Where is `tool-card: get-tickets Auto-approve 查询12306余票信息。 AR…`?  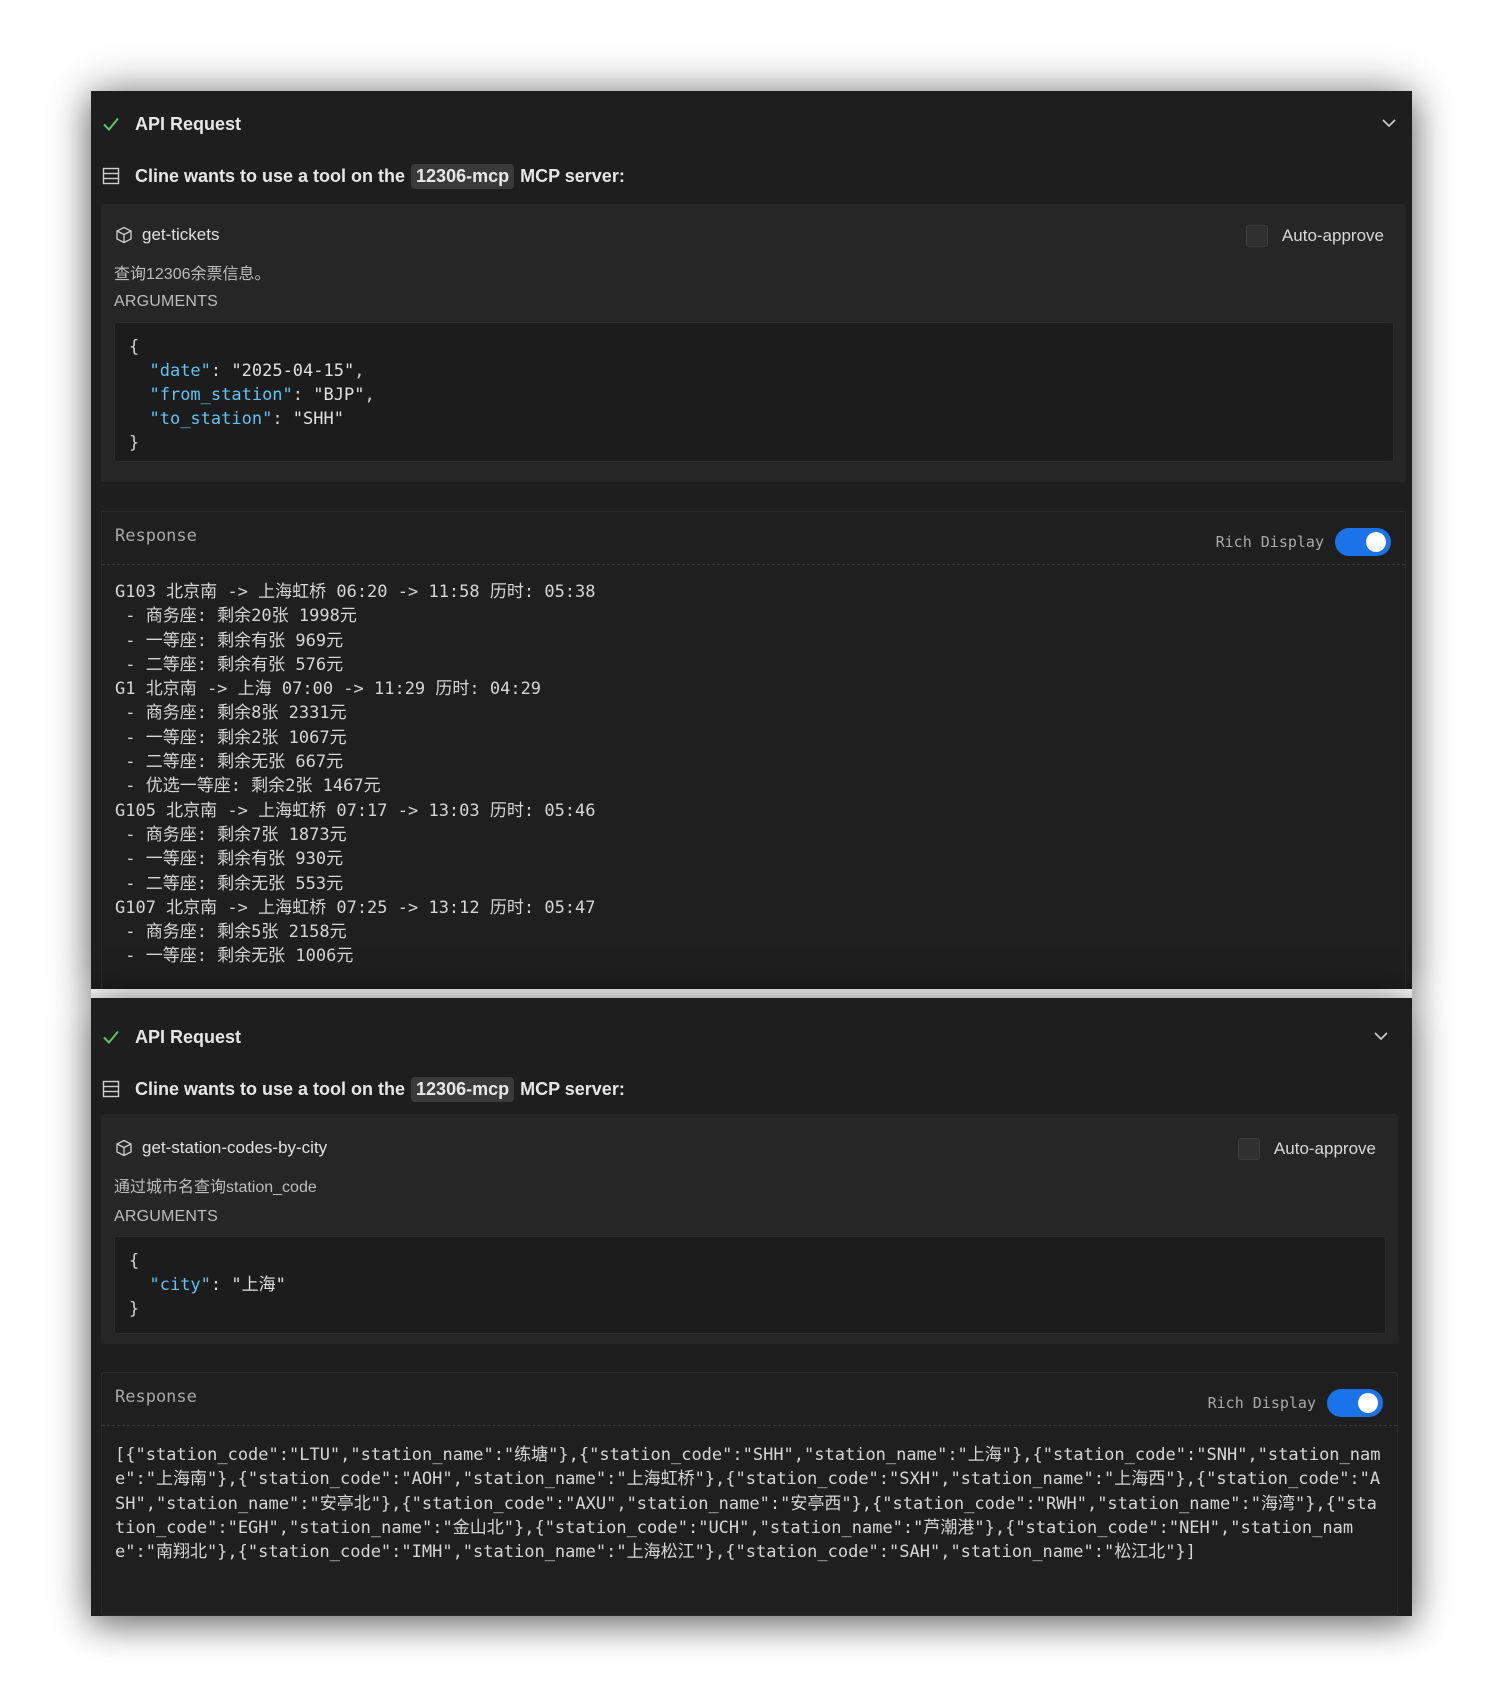 tool-card: get-tickets Auto-approve 查询12306余票信息。 AR… is located at coordinates (753, 343).